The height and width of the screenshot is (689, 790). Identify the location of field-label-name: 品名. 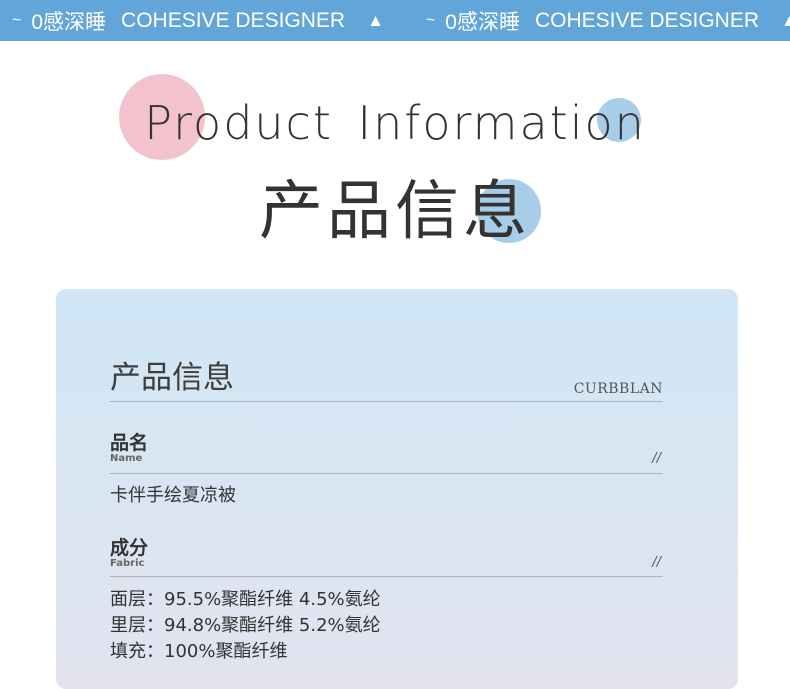
(129, 443).